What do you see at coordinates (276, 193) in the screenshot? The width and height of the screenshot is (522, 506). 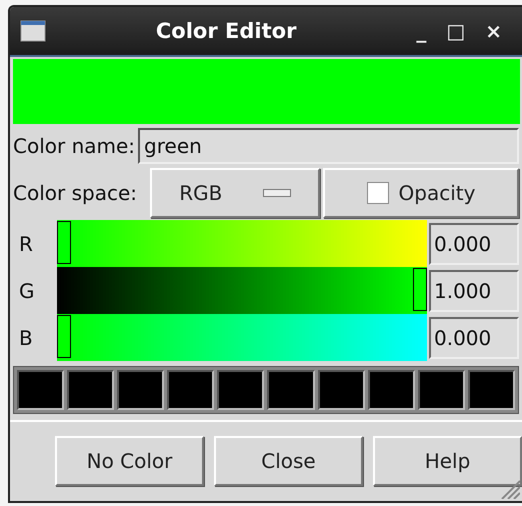 I see `menu-indicator-icon` at bounding box center [276, 193].